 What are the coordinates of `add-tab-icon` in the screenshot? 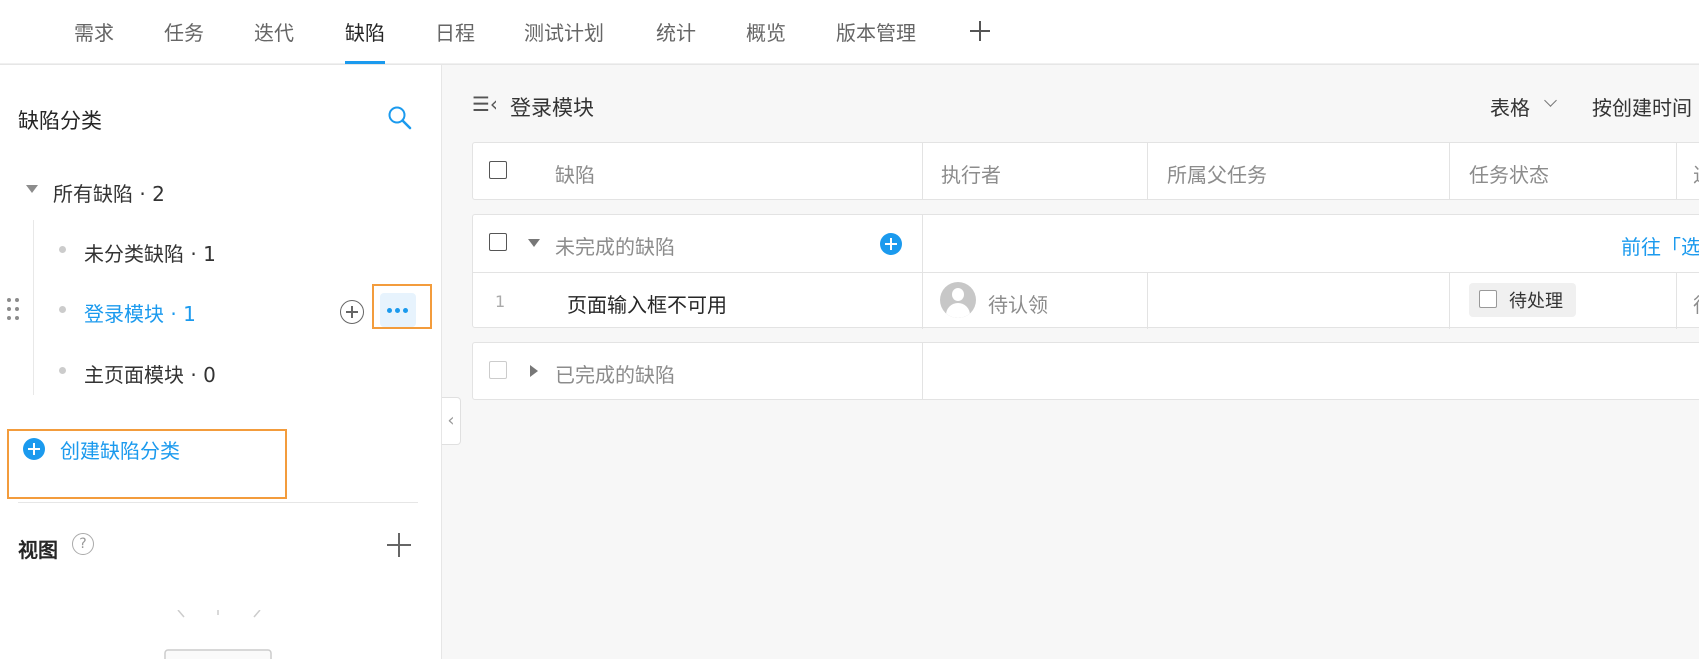 It's located at (980, 31).